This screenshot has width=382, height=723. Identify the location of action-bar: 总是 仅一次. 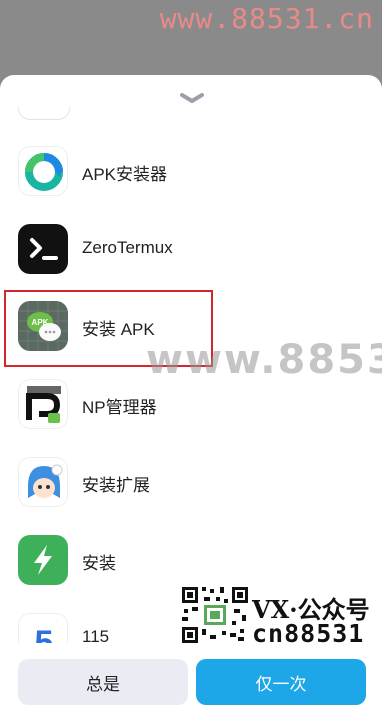
(191, 688).